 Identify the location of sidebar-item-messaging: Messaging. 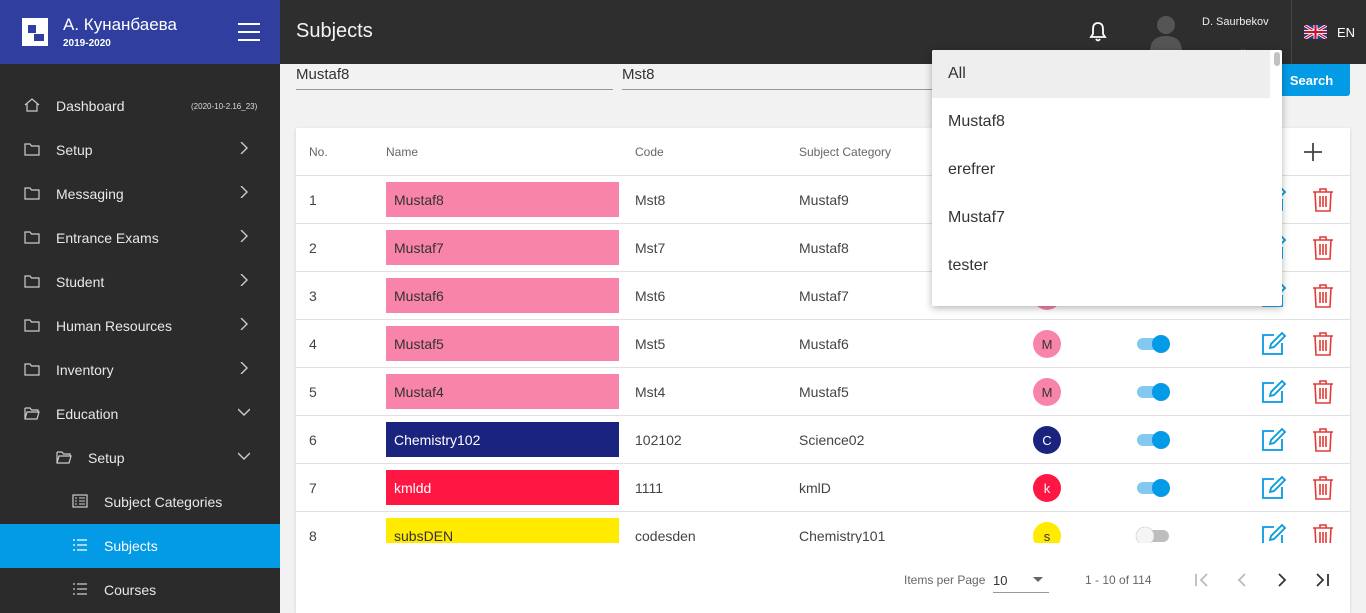
(140, 194).